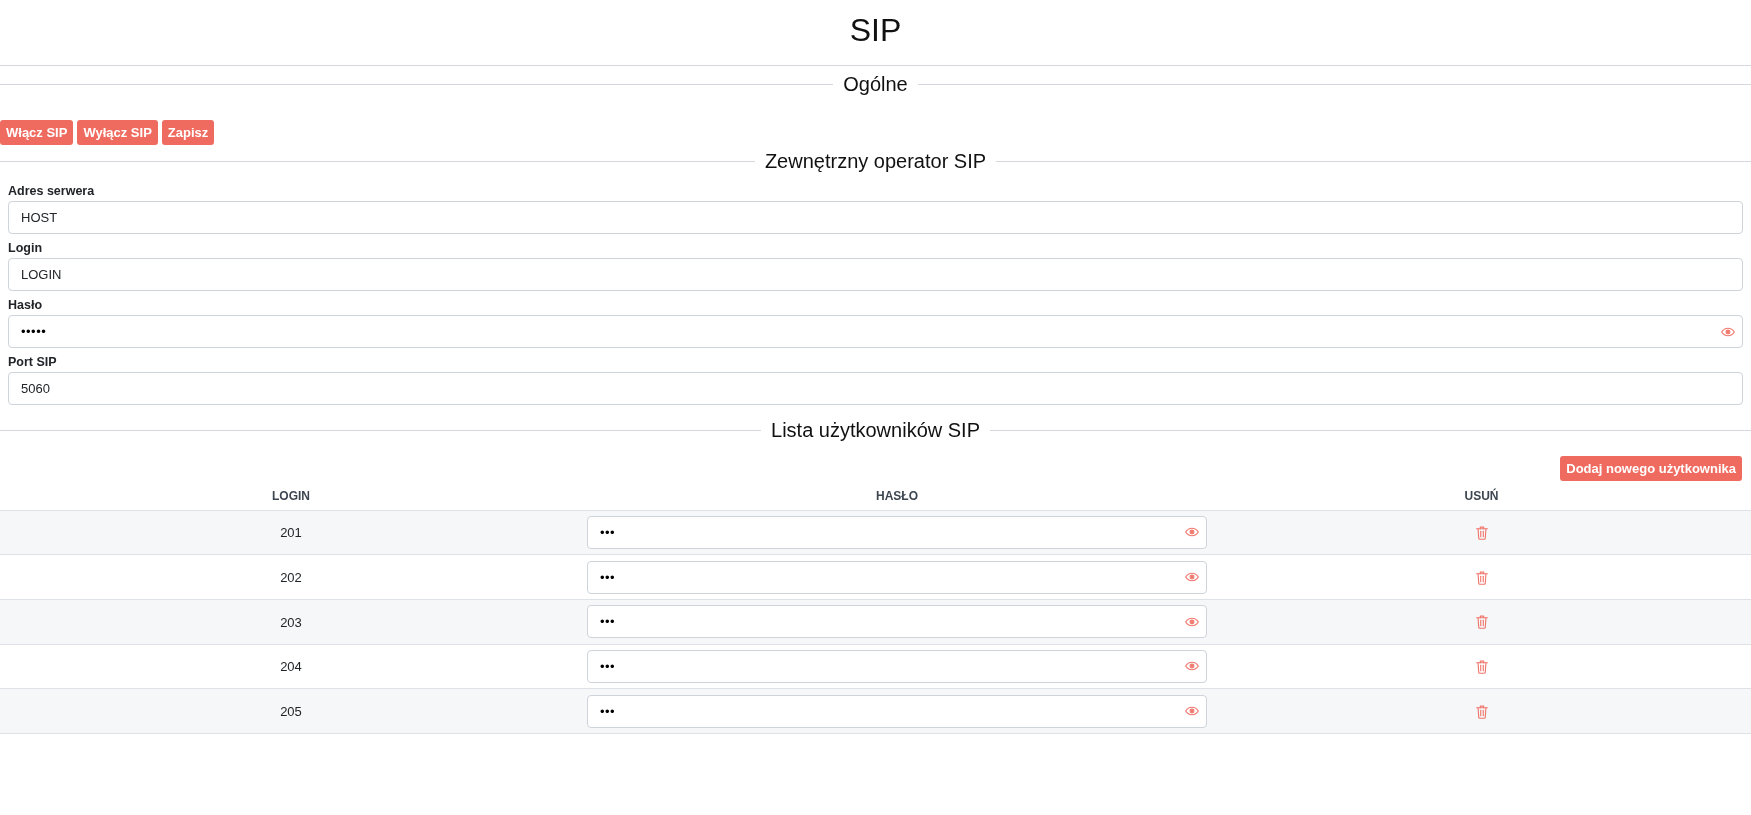  I want to click on user-login: 204, so click(291, 667).